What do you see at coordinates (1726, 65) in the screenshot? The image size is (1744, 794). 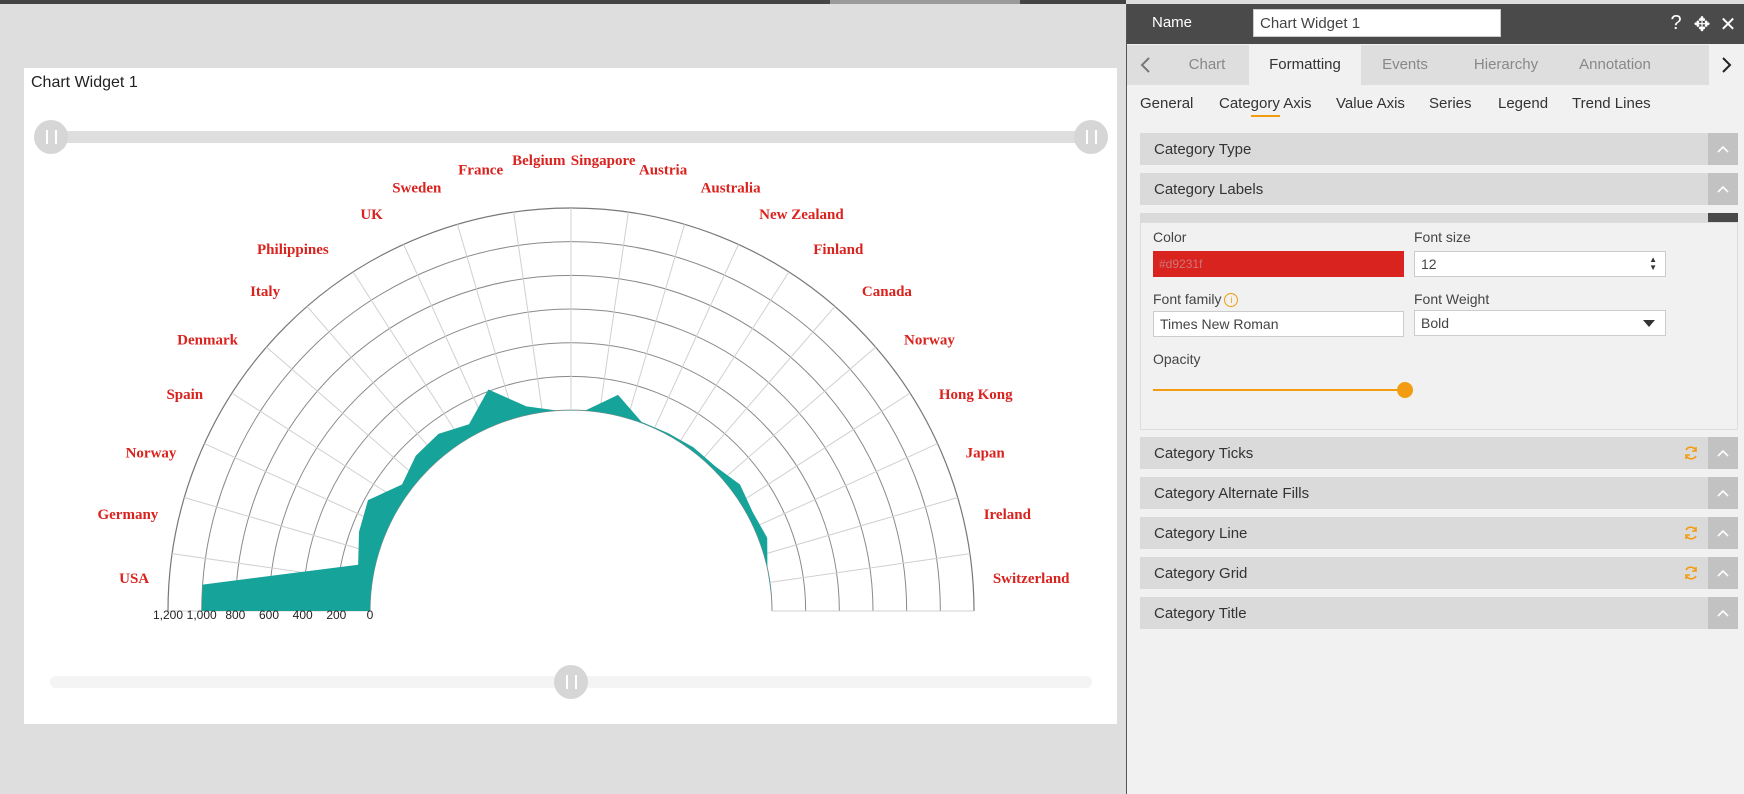 I see `tabs-next-arrow-icon` at bounding box center [1726, 65].